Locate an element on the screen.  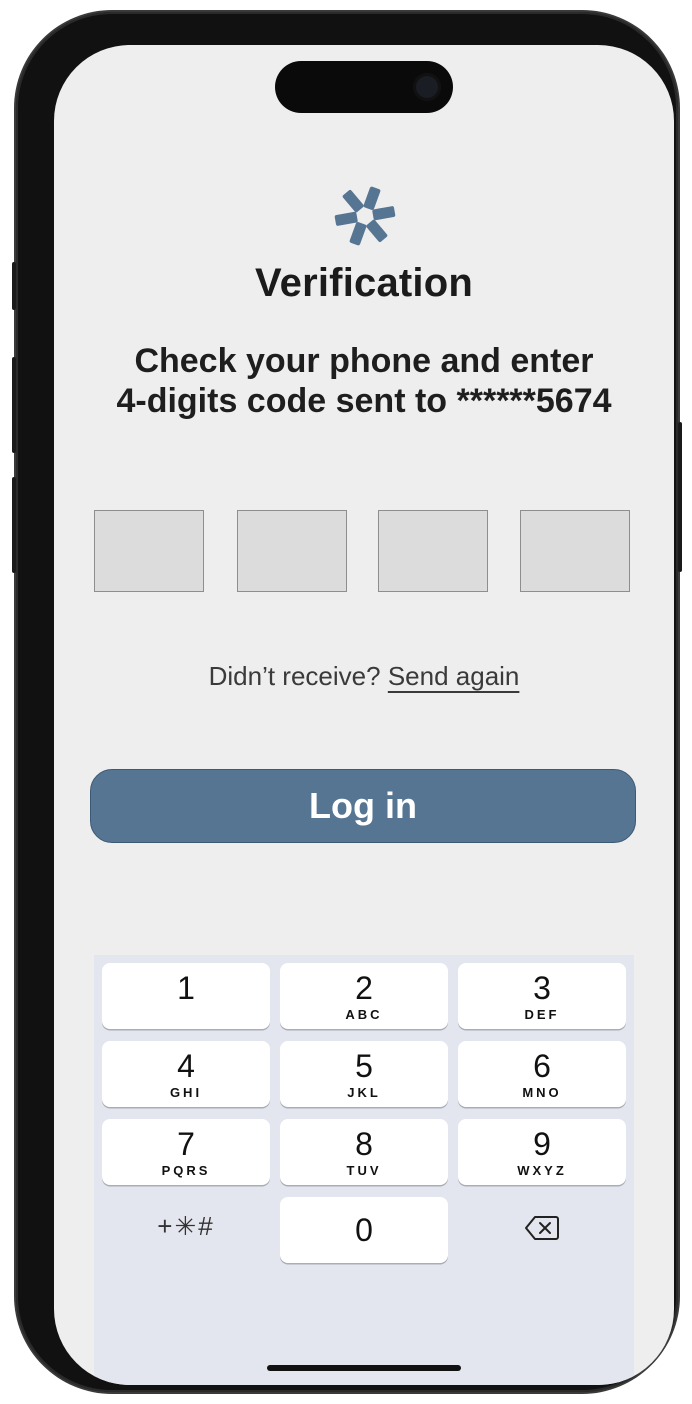
resend-row: Didn’t receive? Send again is located at coordinates (364, 676).